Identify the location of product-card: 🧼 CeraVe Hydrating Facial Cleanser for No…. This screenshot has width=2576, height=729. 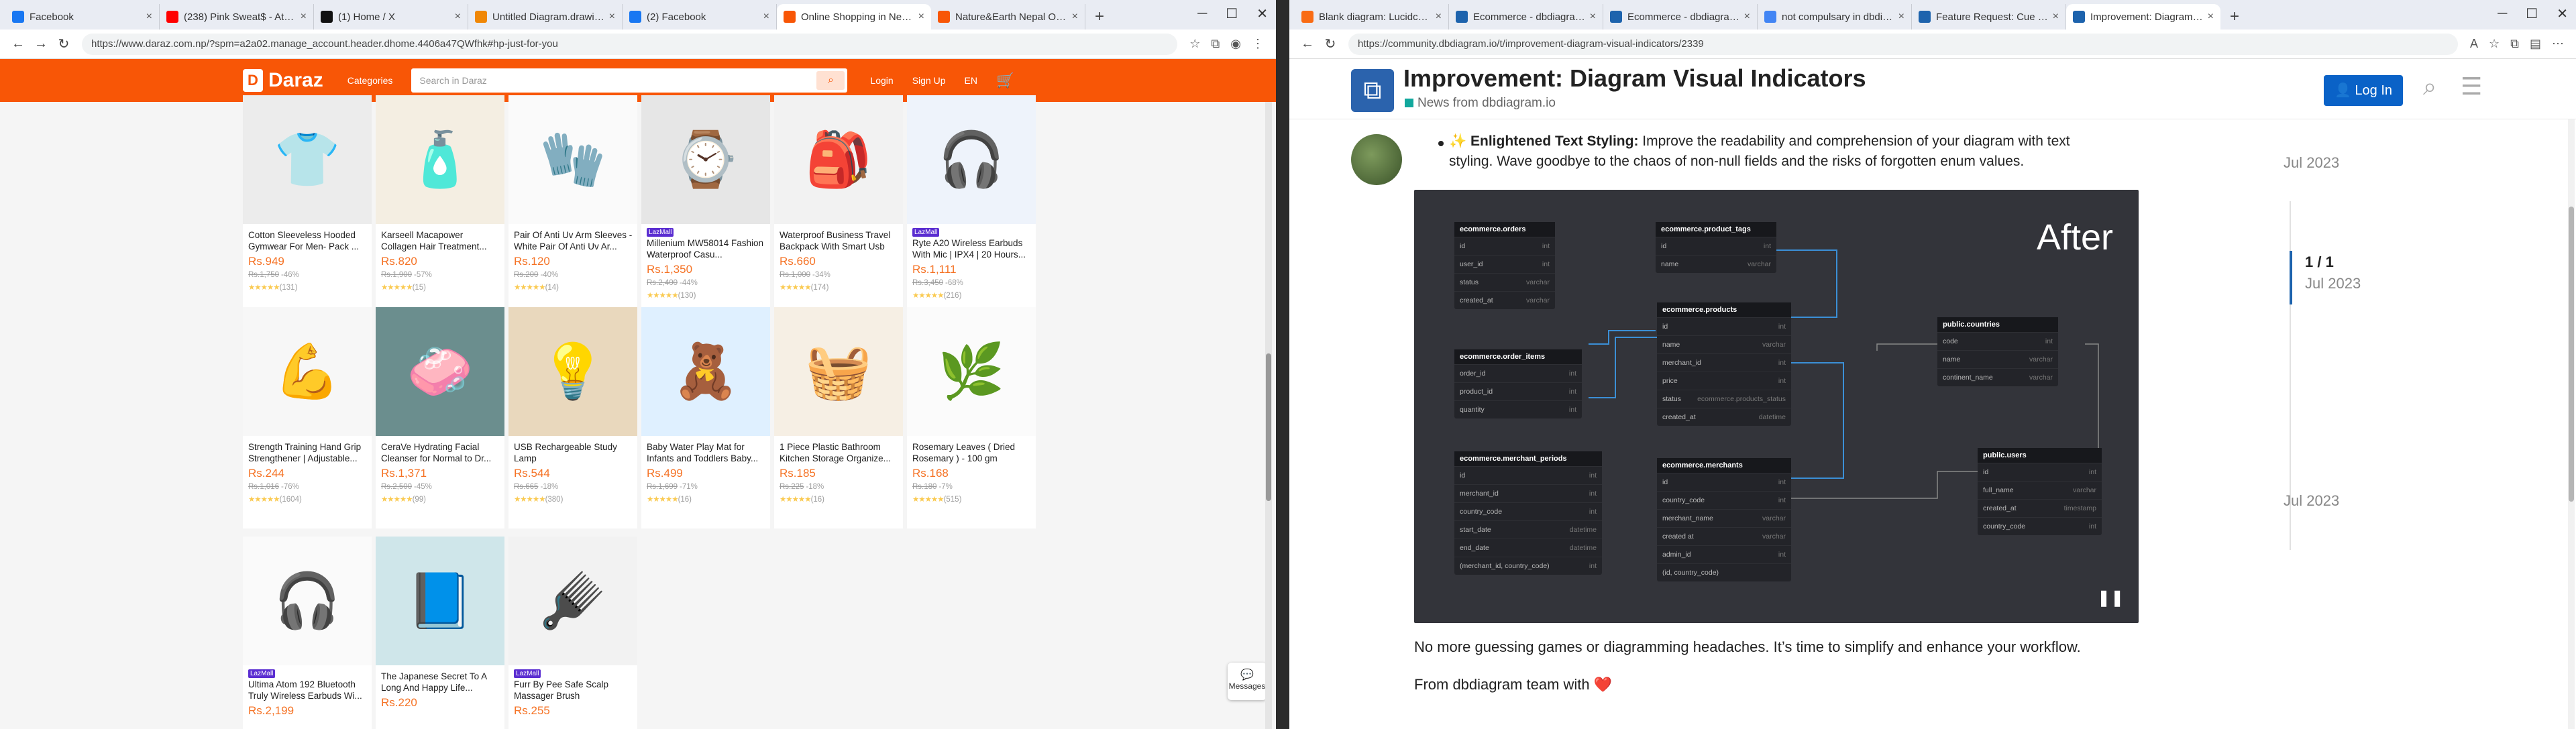
(440, 418).